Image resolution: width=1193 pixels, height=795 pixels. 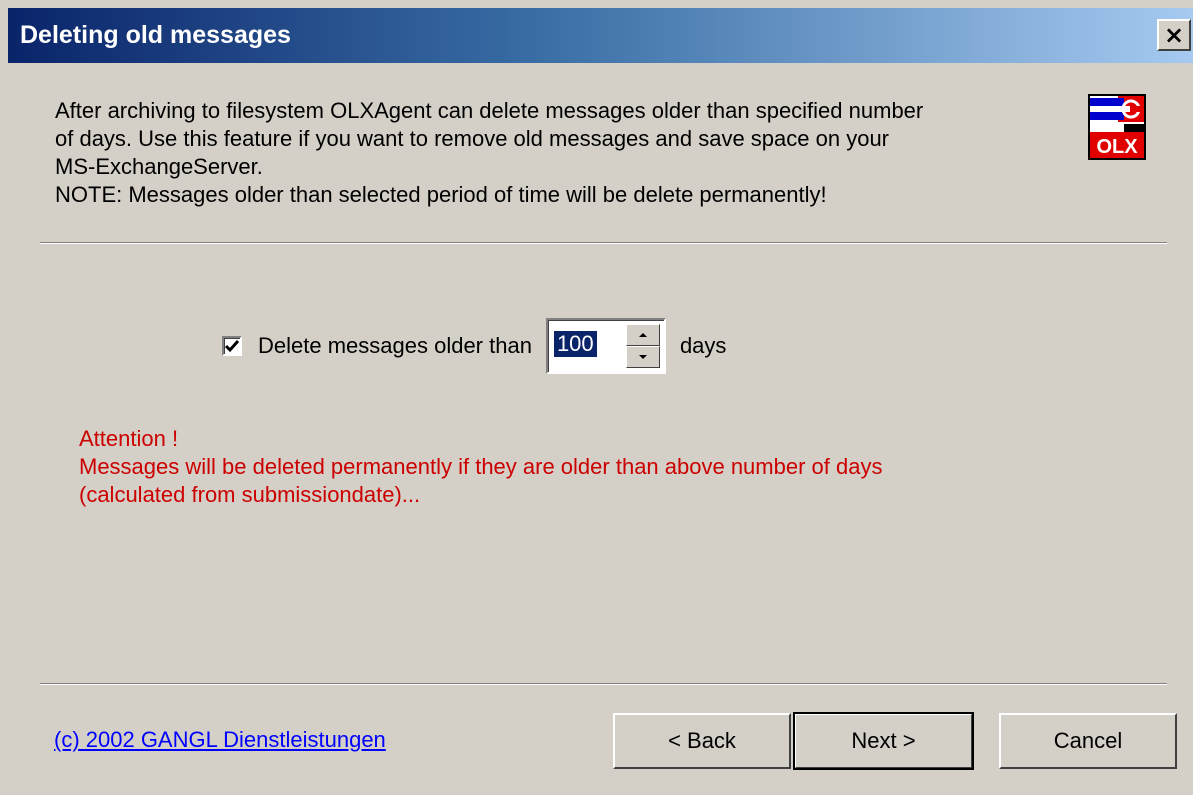 I want to click on logo-text: OLX, so click(x=1117, y=147).